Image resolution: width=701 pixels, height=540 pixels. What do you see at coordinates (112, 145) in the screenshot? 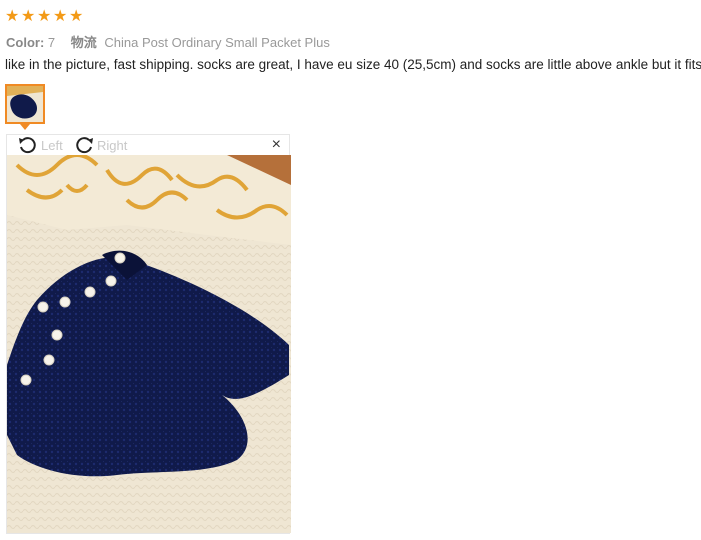
I see `rotate-right-label: Right` at bounding box center [112, 145].